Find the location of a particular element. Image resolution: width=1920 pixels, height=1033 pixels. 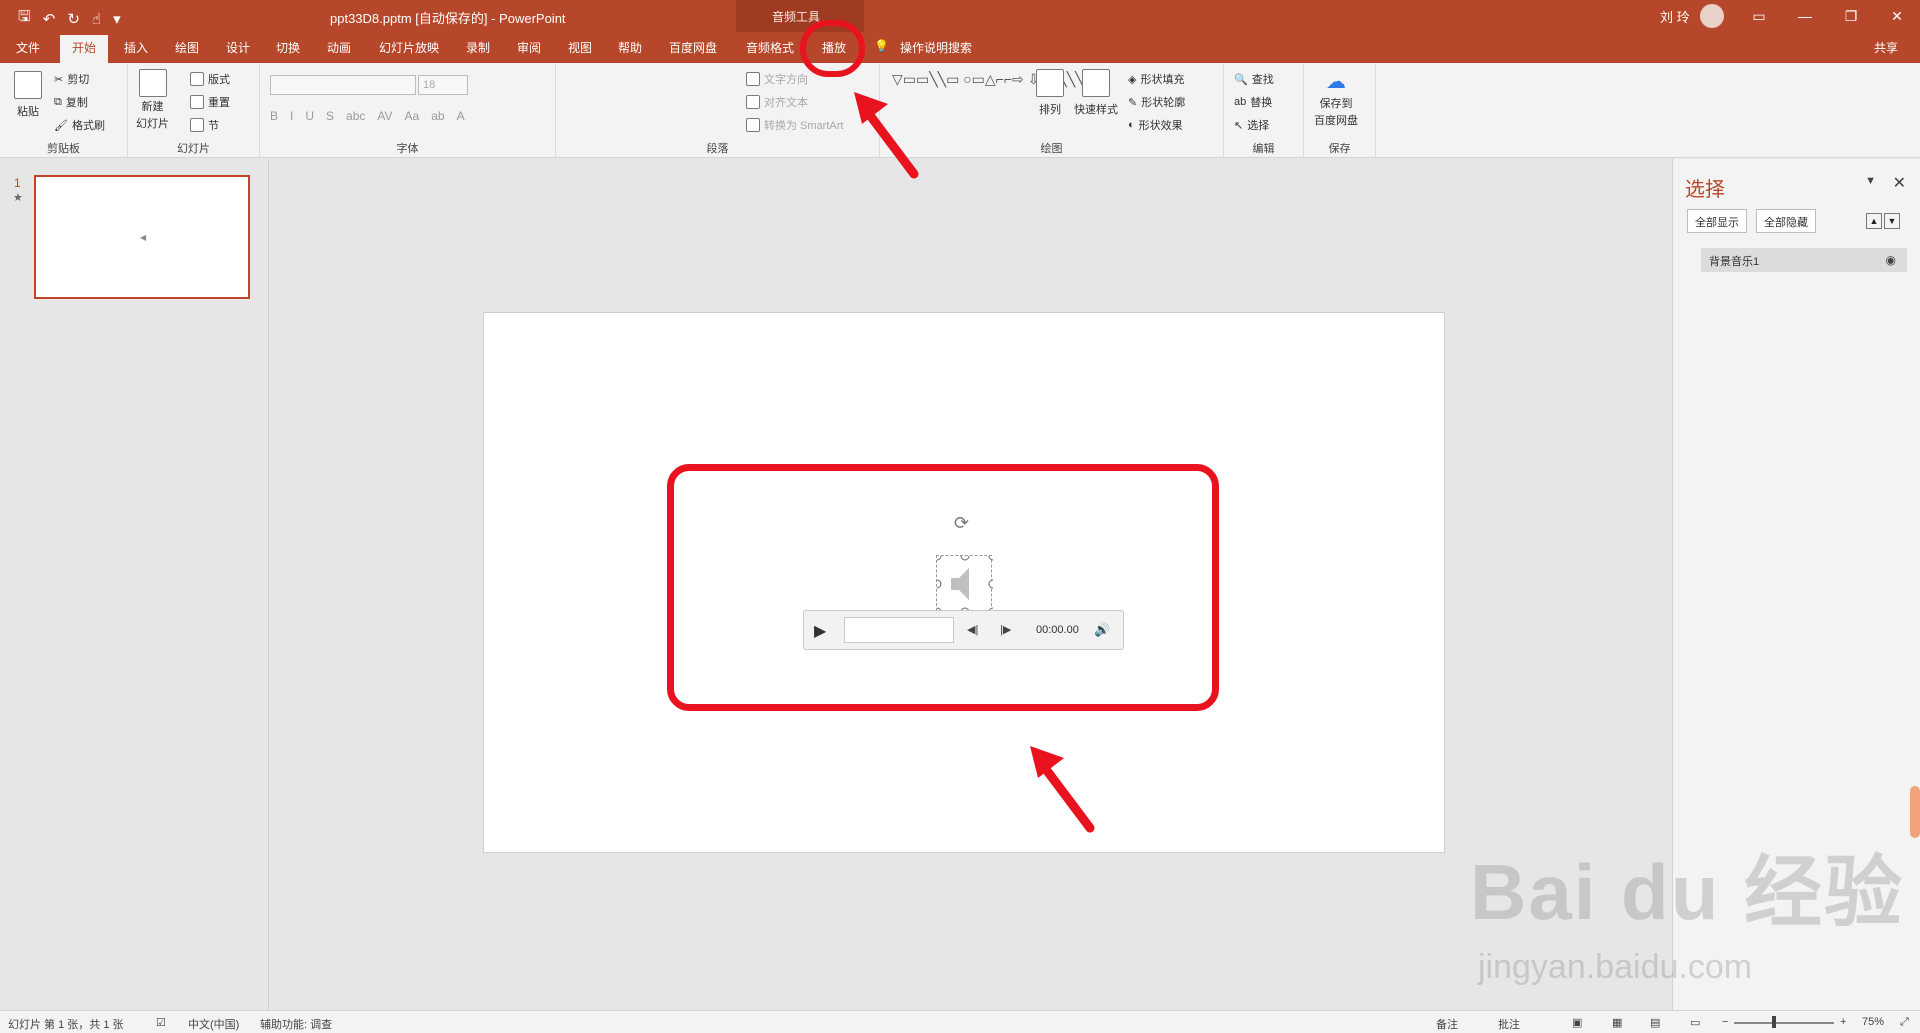

slide-sorter-icon: ▦ is located at coordinates (1617, 1022).